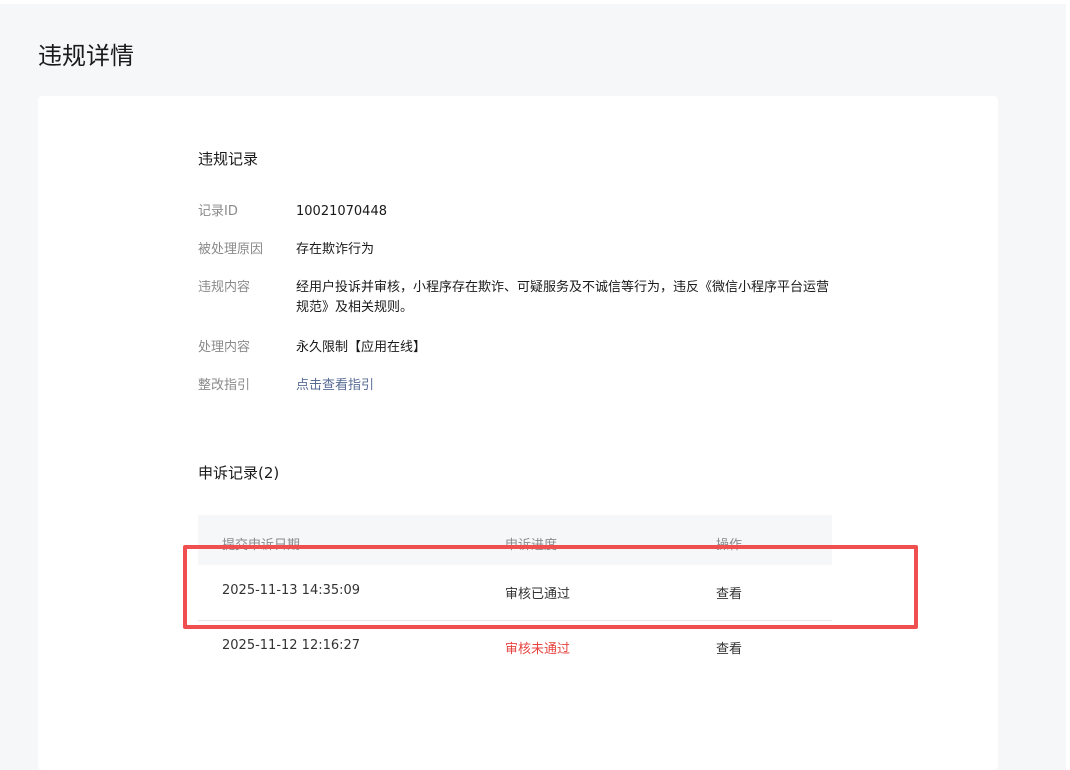  What do you see at coordinates (538, 649) in the screenshot?
I see `appeal-status: 审核未通过` at bounding box center [538, 649].